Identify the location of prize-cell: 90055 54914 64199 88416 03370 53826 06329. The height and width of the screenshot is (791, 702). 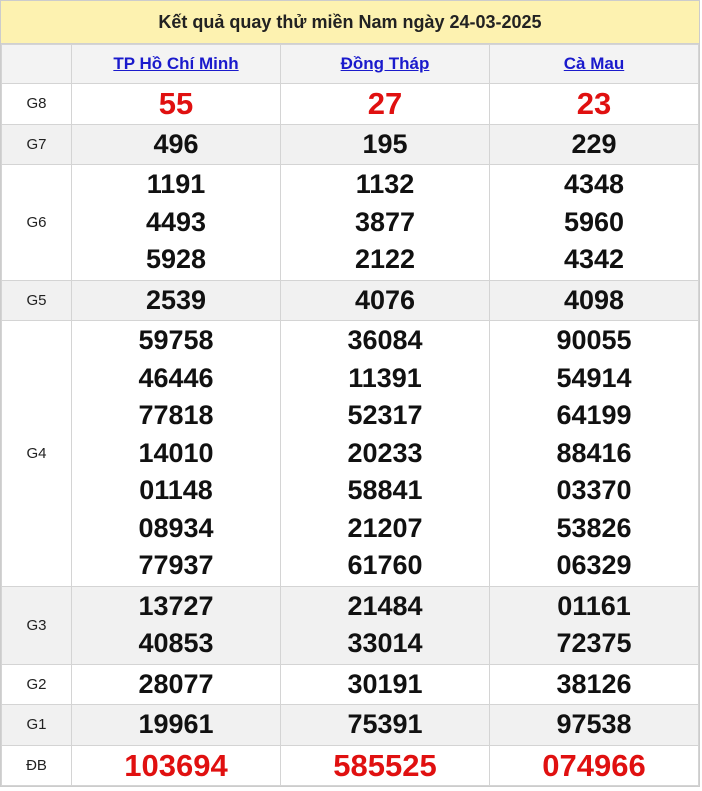
(594, 453).